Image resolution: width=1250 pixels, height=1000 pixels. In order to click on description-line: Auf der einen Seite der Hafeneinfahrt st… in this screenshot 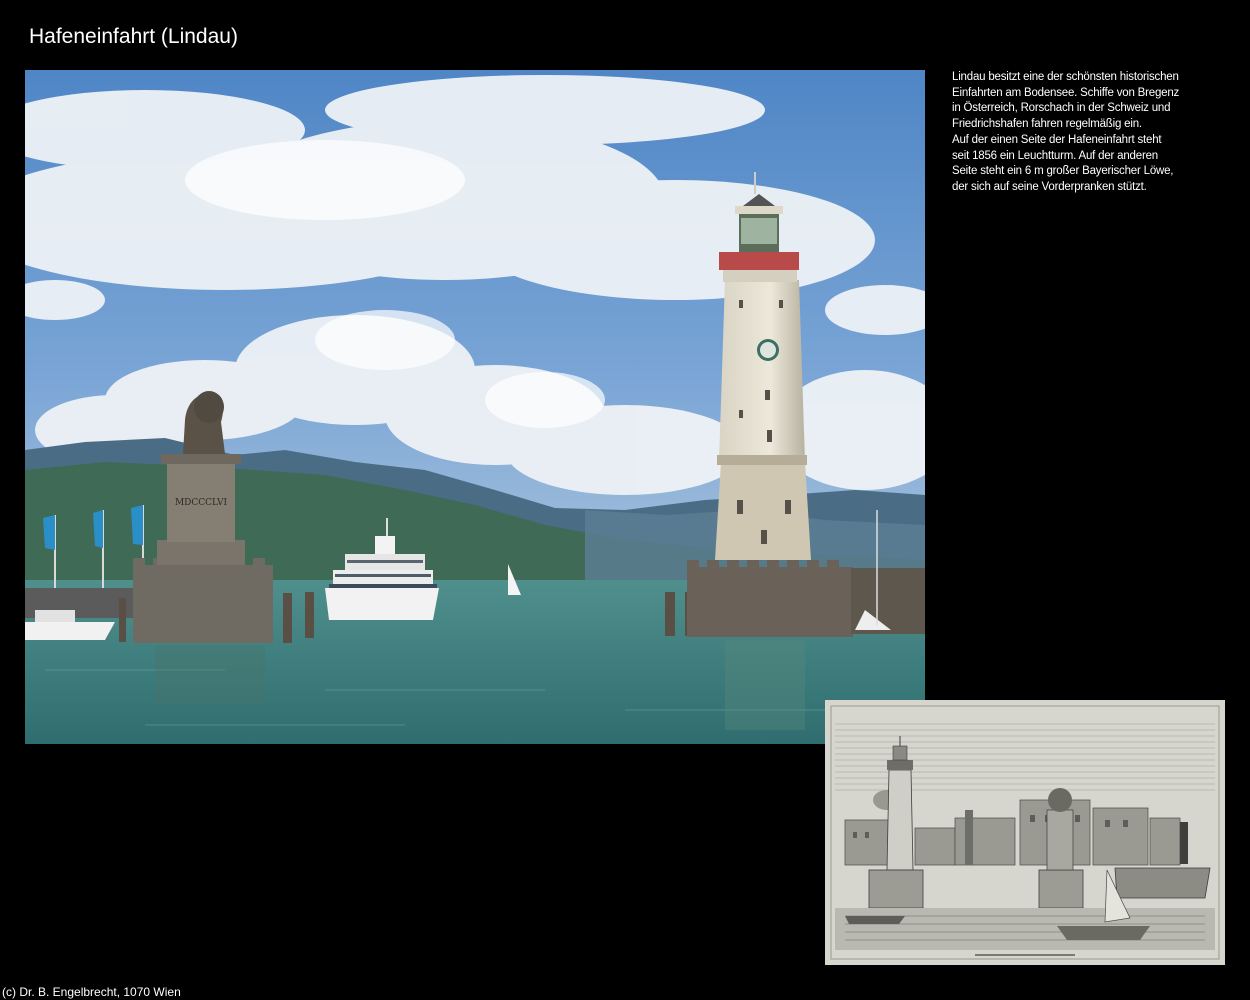, I will do `click(1057, 139)`.